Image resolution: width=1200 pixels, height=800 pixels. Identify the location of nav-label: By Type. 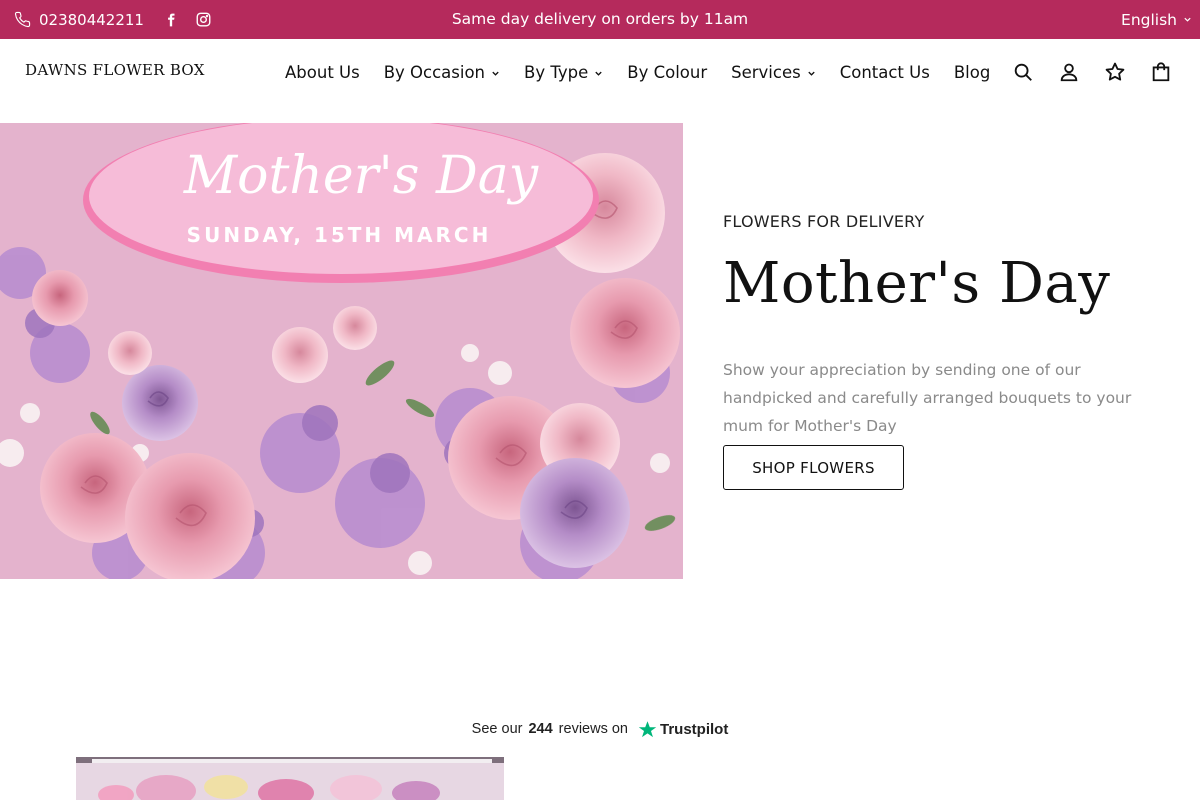
(556, 72).